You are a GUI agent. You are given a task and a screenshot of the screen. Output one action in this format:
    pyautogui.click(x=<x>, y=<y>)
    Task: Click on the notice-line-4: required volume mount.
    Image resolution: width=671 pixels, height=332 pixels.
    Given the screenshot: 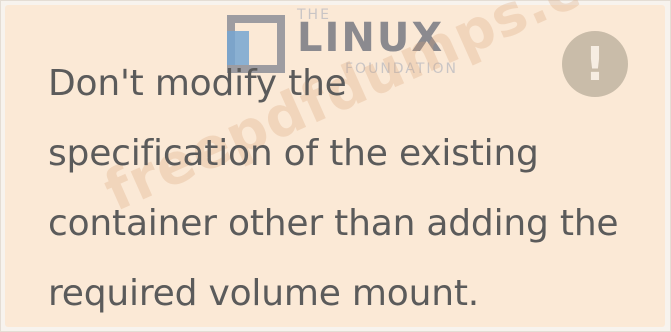 What is the action you would take?
    pyautogui.click(x=263, y=293)
    